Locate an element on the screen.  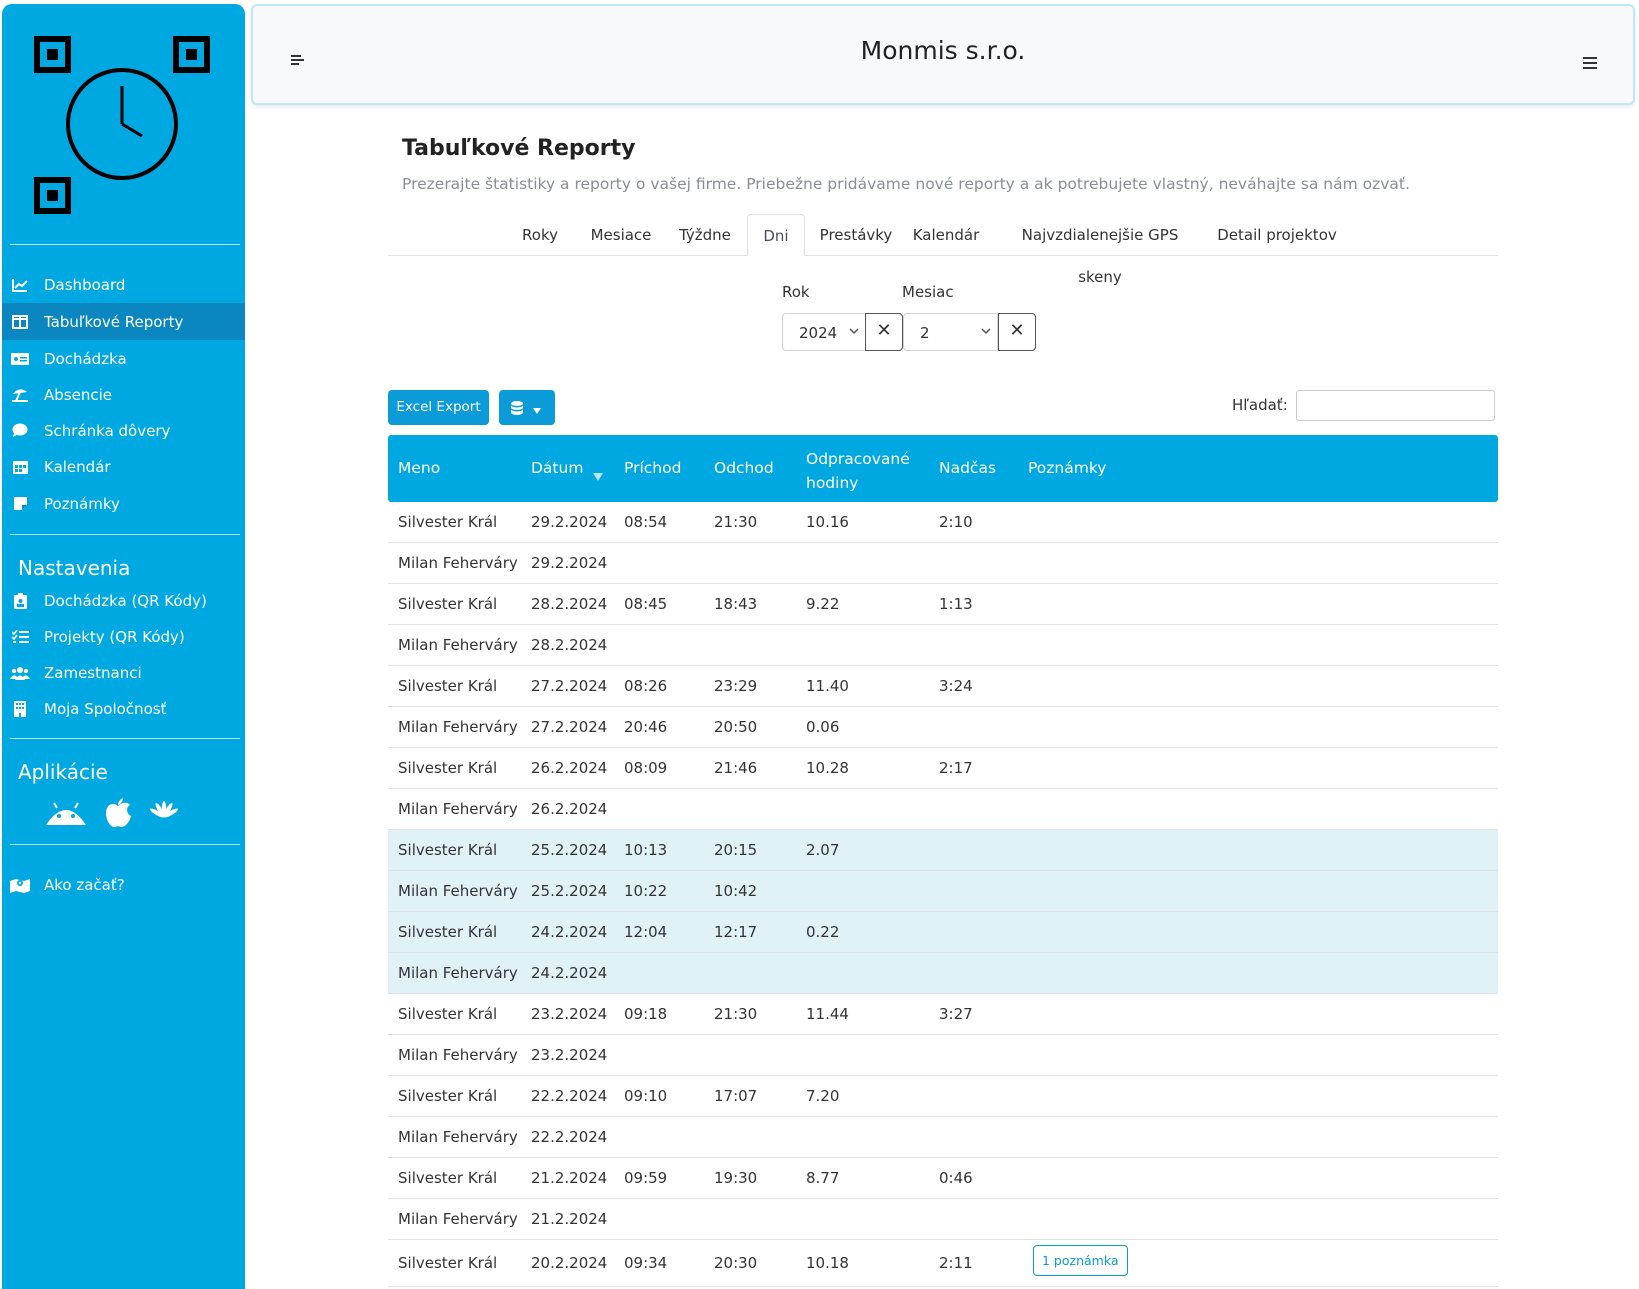
table-cell: 23.2.2024 is located at coordinates (569, 1055).